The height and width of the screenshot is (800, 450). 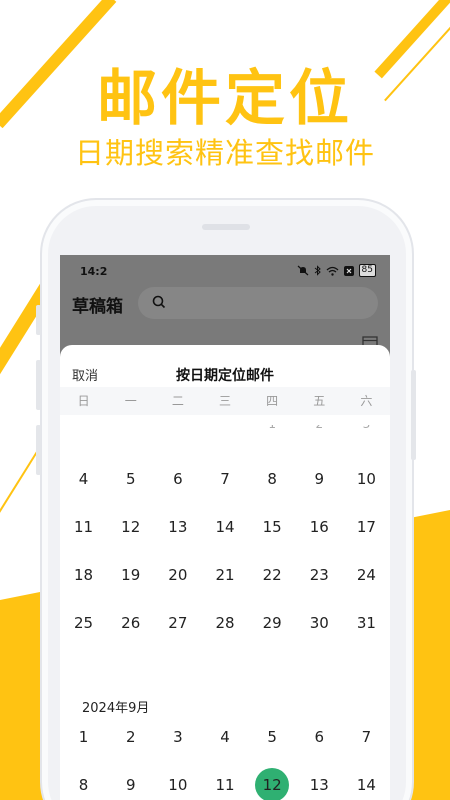 I want to click on calendar-day: 16, so click(x=319, y=527).